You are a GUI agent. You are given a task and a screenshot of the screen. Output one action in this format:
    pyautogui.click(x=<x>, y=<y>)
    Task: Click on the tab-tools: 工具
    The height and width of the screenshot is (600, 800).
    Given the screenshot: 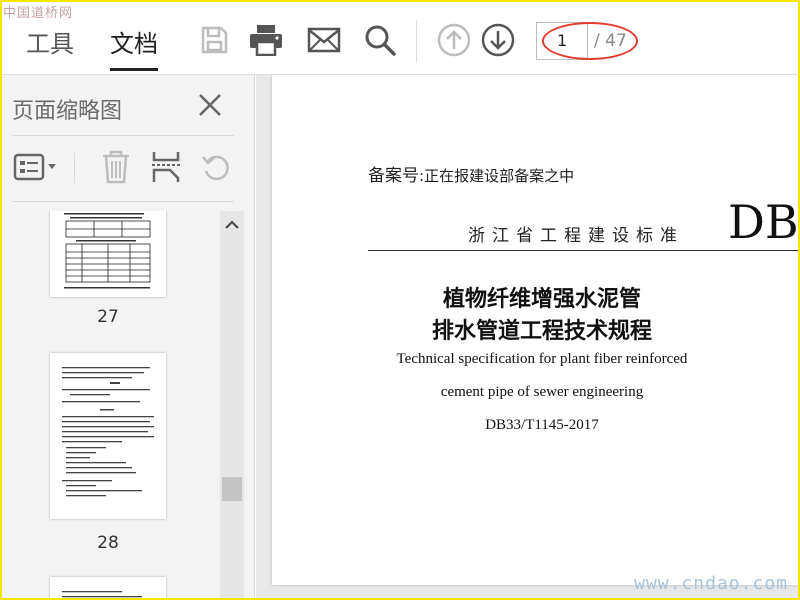 What is the action you would take?
    pyautogui.click(x=50, y=41)
    